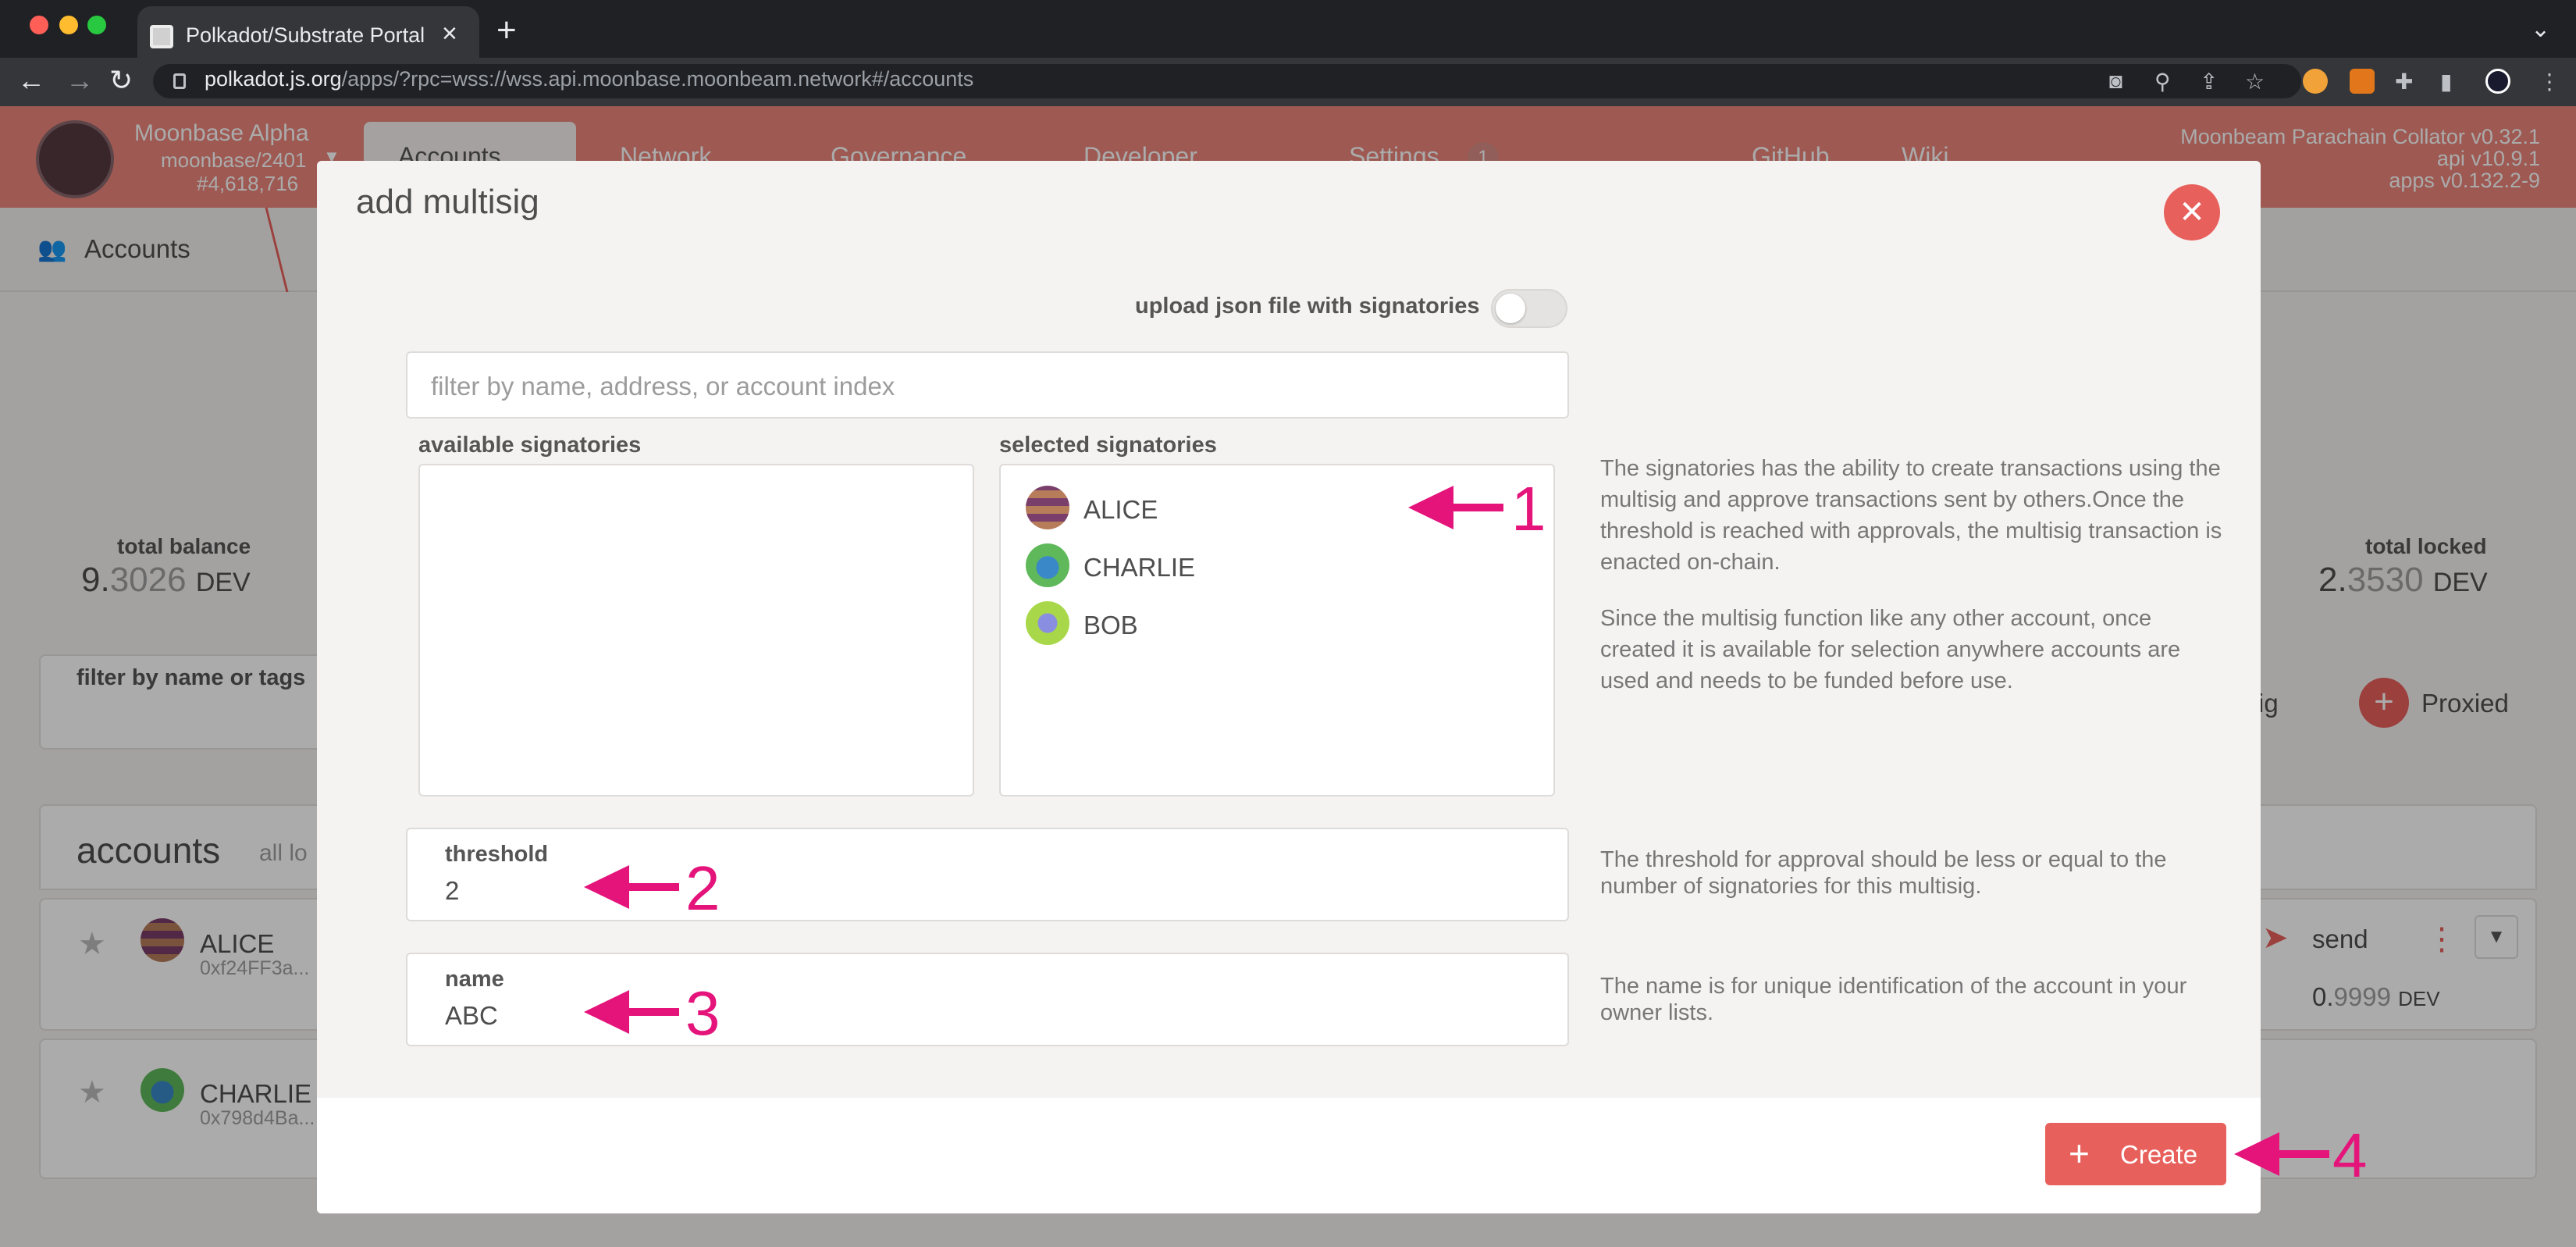 This screenshot has height=1247, width=2576. What do you see at coordinates (1510, 308) in the screenshot?
I see `toggle-knob` at bounding box center [1510, 308].